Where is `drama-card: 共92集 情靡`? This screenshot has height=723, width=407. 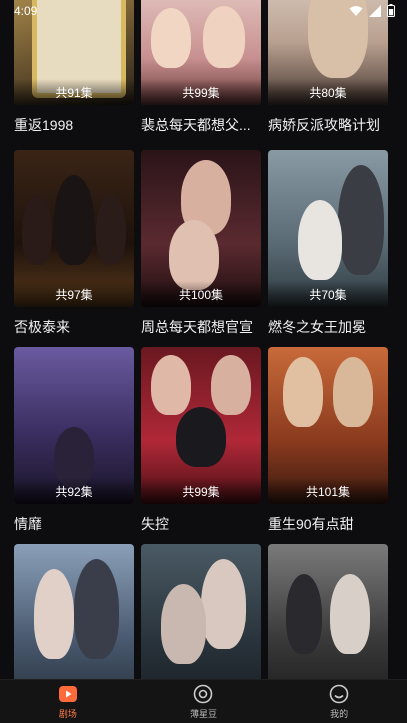 drama-card: 共92集 情靡 is located at coordinates (74, 440).